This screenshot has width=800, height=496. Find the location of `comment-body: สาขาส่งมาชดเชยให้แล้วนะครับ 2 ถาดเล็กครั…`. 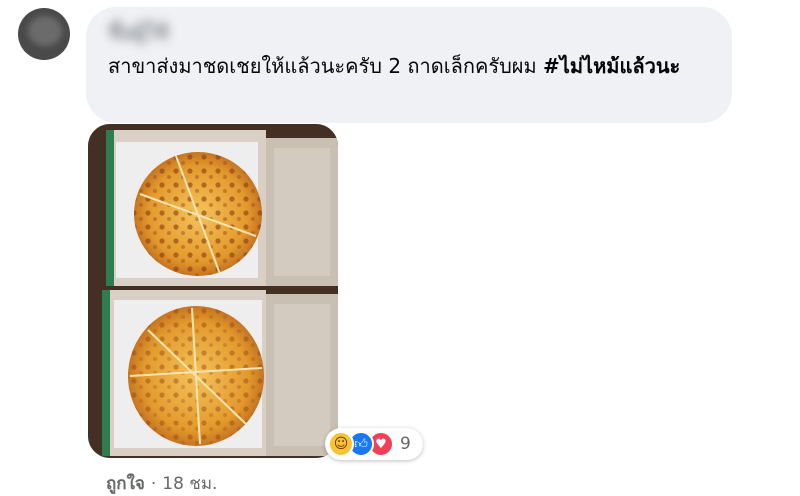

comment-body: สาขาส่งมาชดเชยให้แล้วนะครับ 2 ถาดเล็กครั… is located at coordinates (326, 66).